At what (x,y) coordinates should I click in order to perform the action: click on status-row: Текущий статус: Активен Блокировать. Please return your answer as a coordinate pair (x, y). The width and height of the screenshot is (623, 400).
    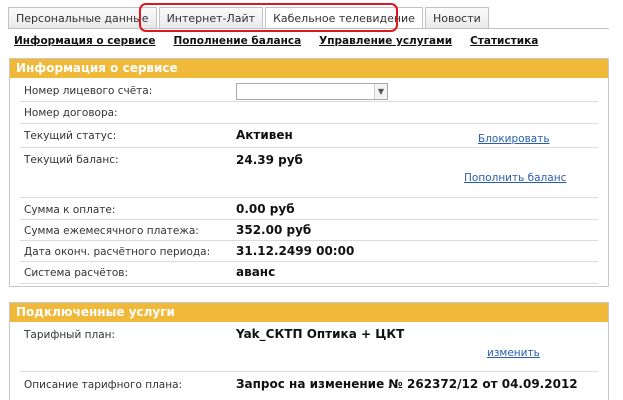
    Looking at the image, I should click on (309, 136).